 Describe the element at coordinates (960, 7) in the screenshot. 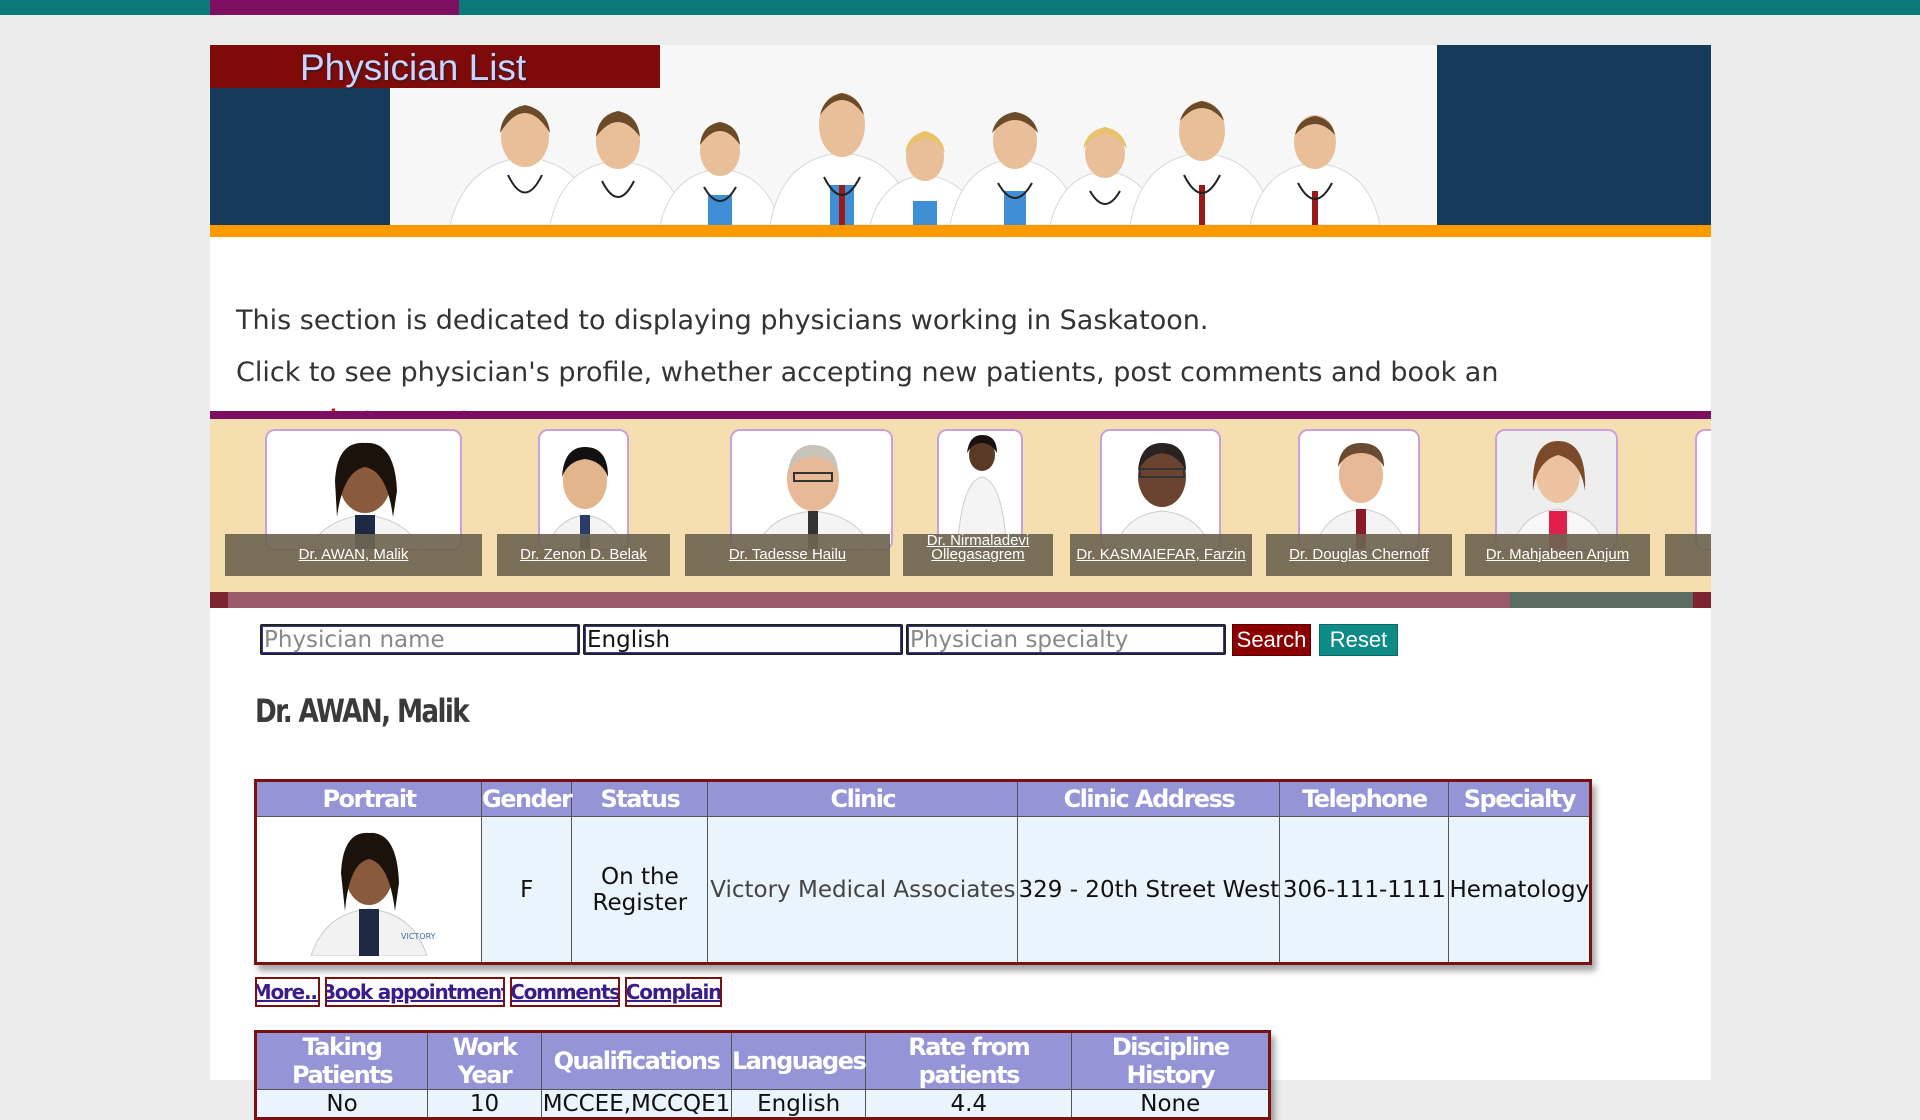

I see `top-stripe` at that location.